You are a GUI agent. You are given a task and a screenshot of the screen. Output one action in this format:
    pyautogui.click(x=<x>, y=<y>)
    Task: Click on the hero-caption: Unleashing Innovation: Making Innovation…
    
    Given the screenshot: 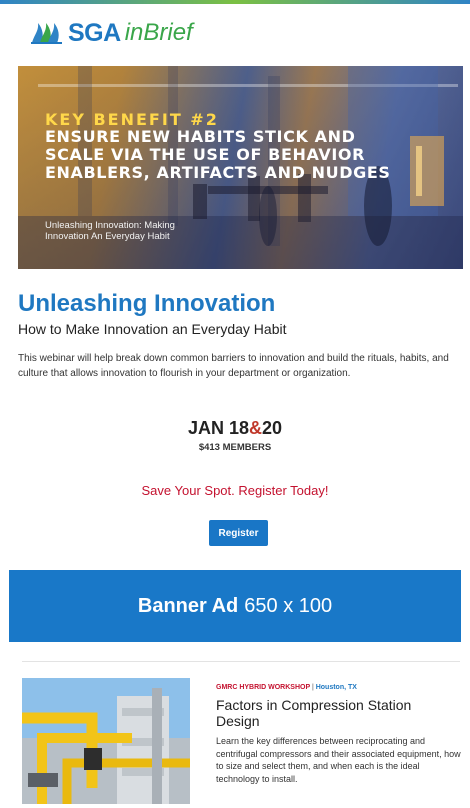 What is the action you would take?
    pyautogui.click(x=110, y=231)
    